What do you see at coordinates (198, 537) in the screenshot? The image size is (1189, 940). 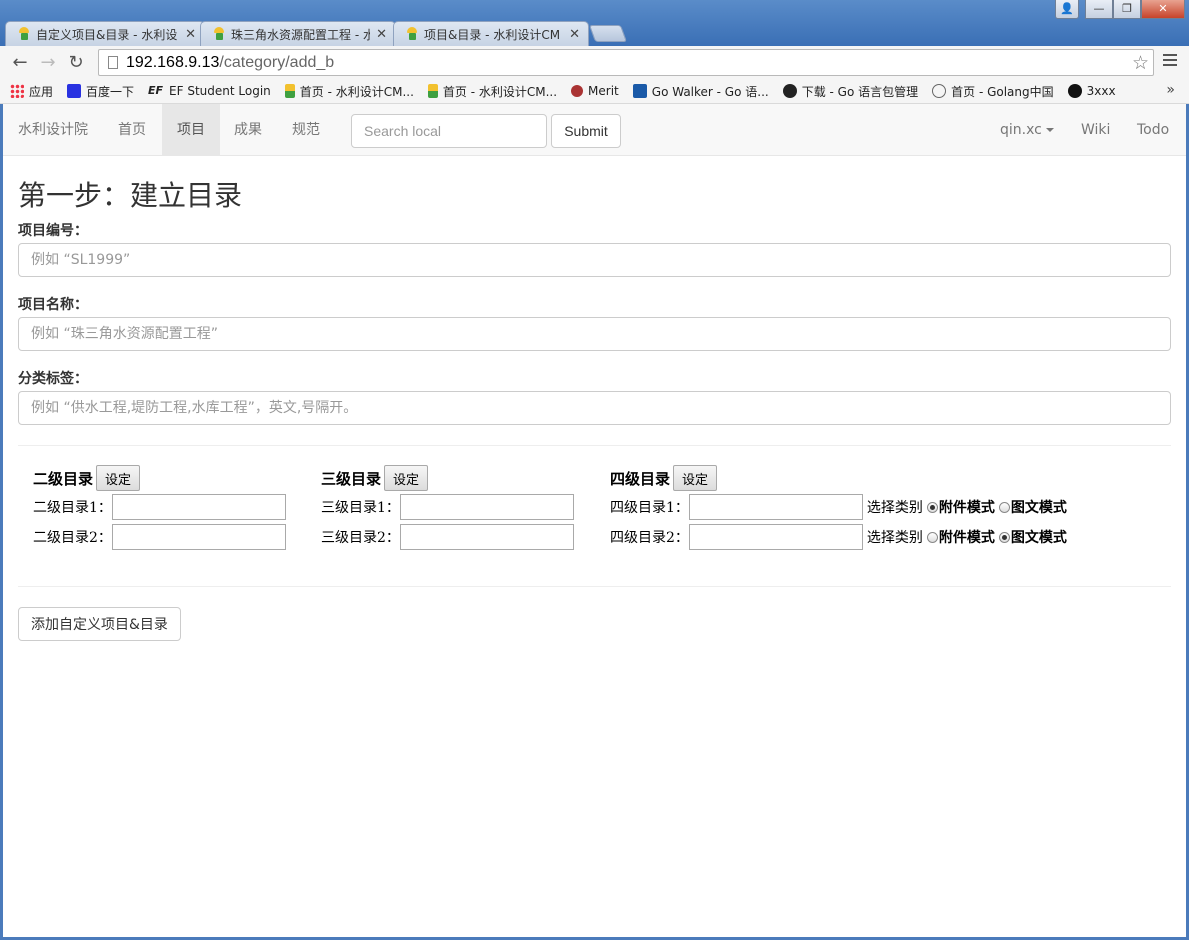 I see `level2-row2-input` at bounding box center [198, 537].